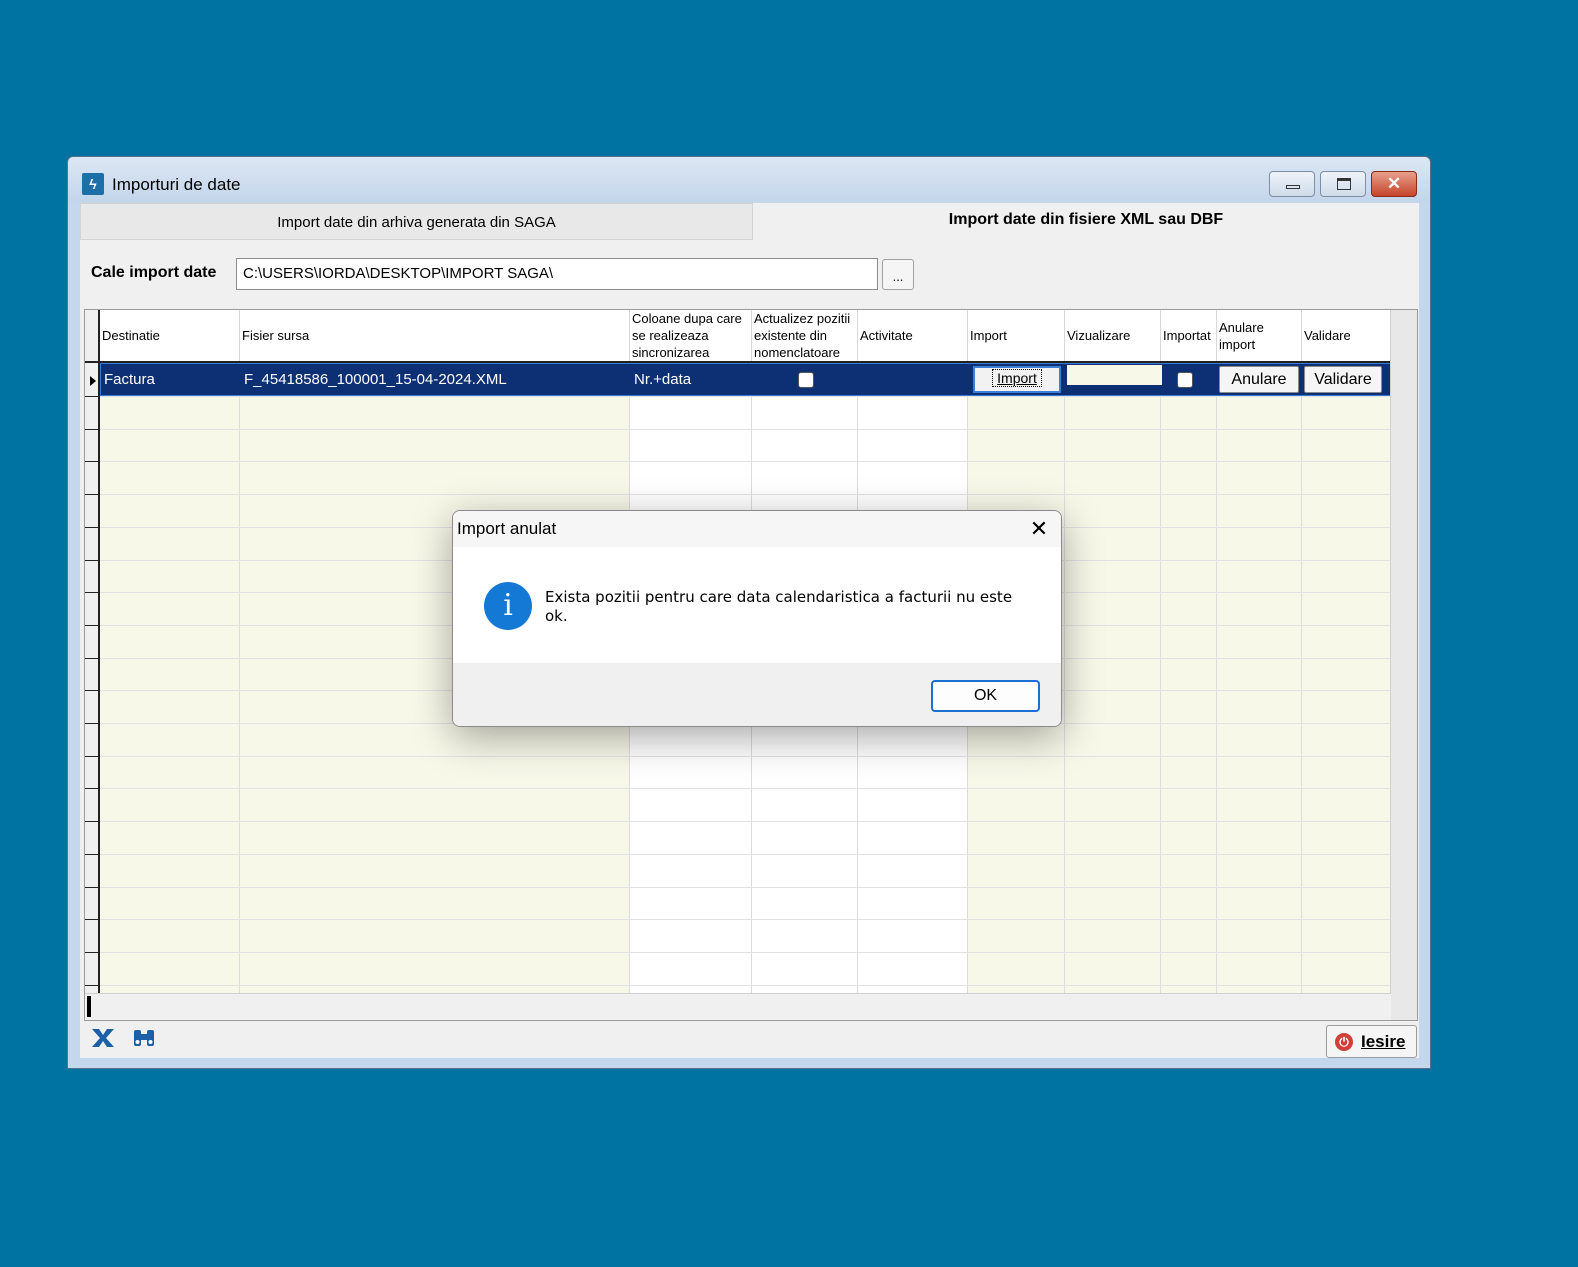  I want to click on cell-destinatie: Factura, so click(171, 379).